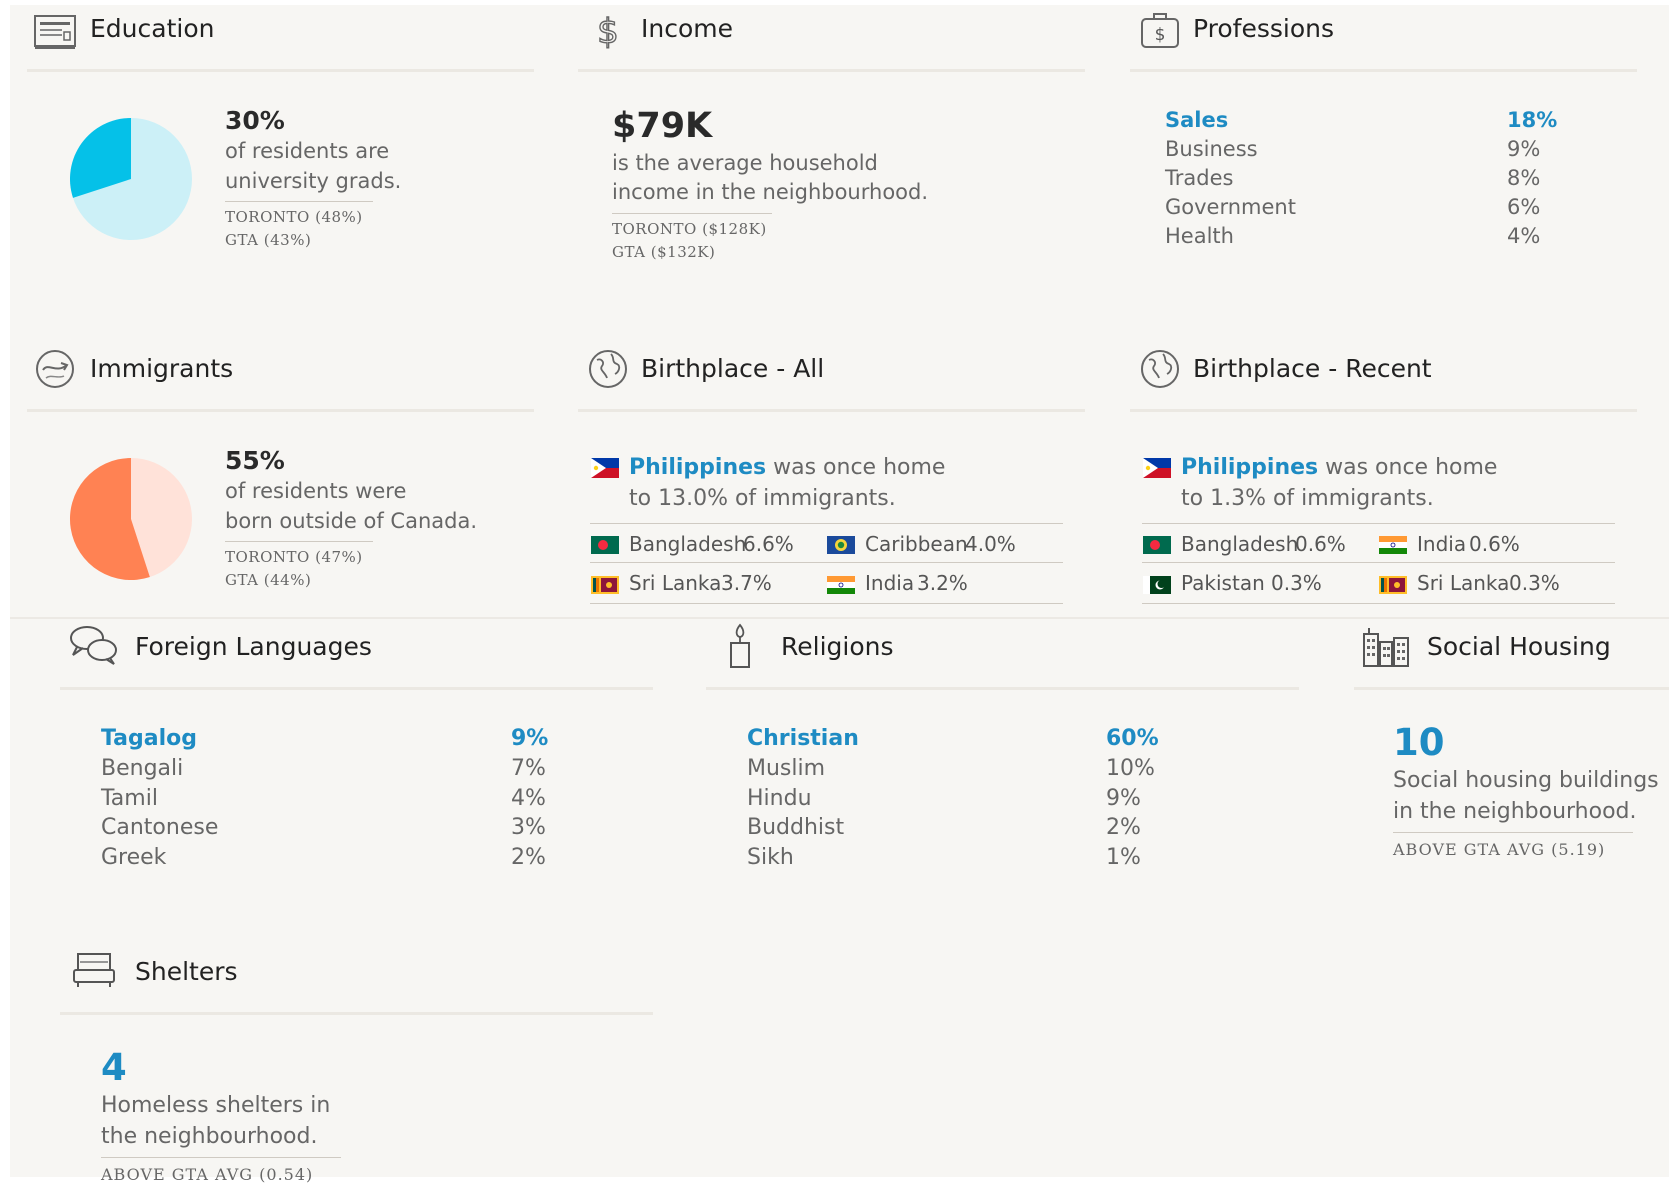 The width and height of the screenshot is (1669, 1186). I want to click on birthplace-all-headline-2: to 13.0% of immigrants., so click(762, 498).